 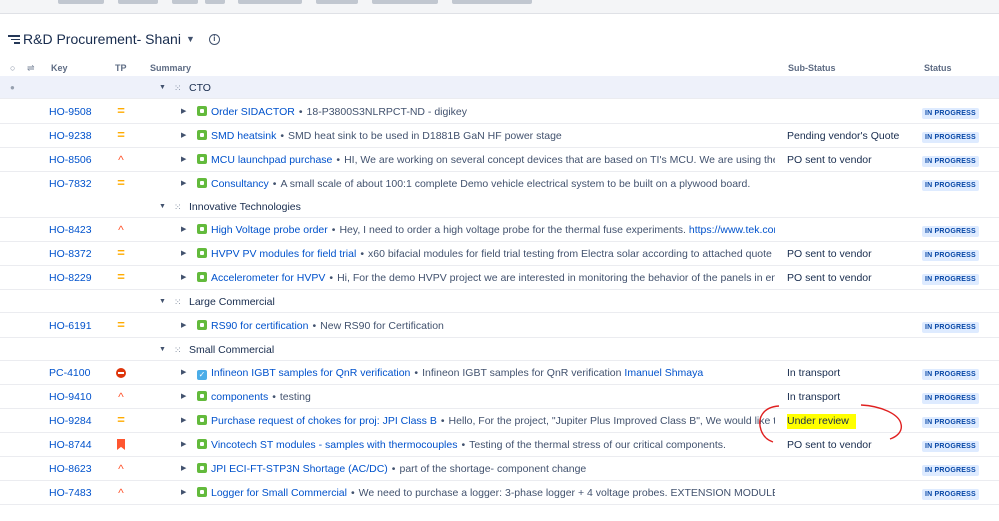 What do you see at coordinates (499, 349) in the screenshot?
I see `group-row: ▼ ⁙ Small Commercial` at bounding box center [499, 349].